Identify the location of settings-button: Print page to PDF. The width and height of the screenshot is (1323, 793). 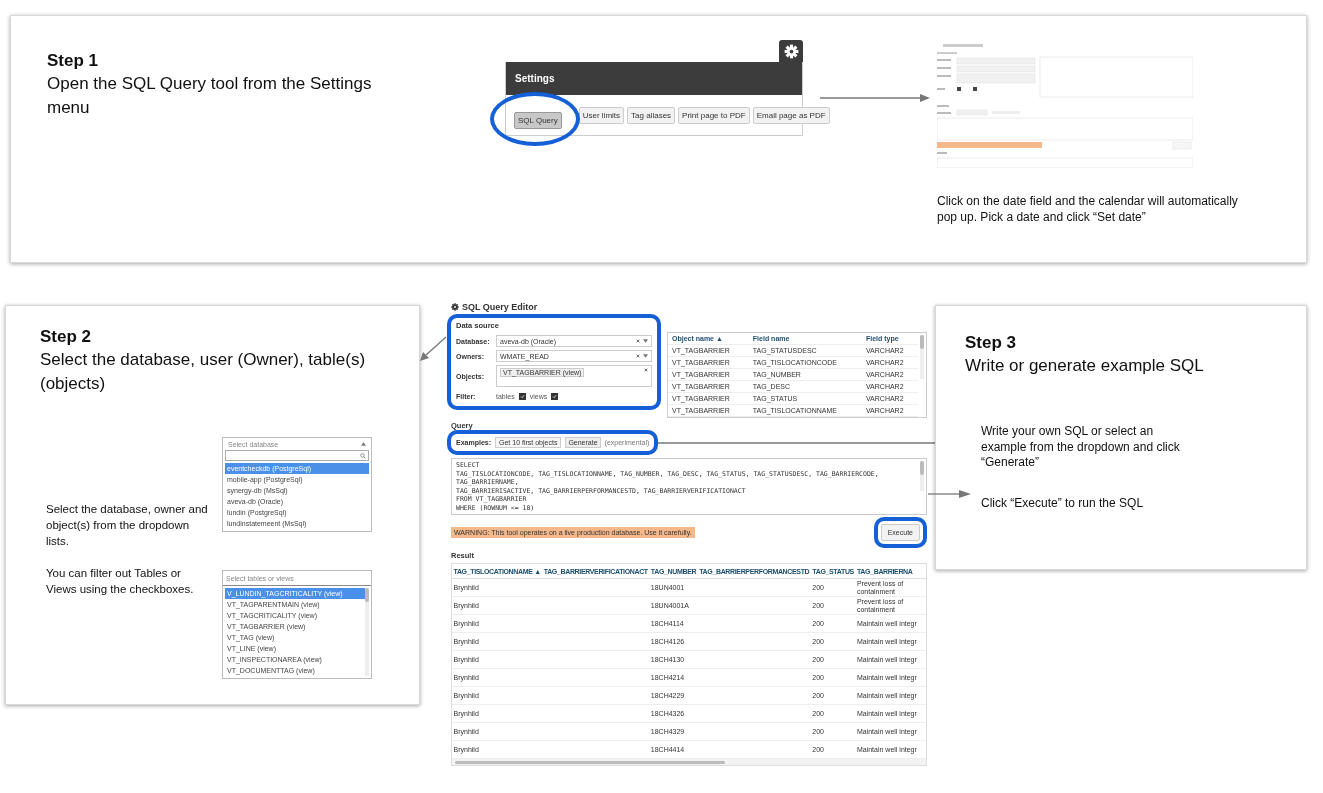
(714, 115).